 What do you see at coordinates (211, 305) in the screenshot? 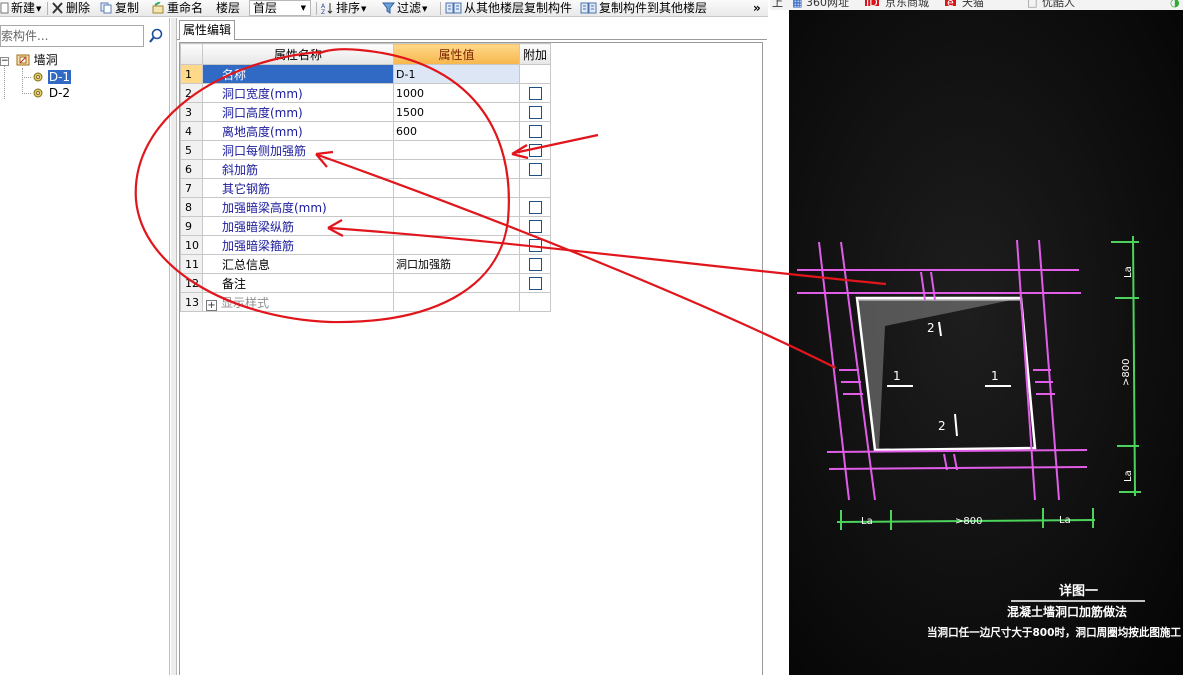
I see `expand-icon: +` at bounding box center [211, 305].